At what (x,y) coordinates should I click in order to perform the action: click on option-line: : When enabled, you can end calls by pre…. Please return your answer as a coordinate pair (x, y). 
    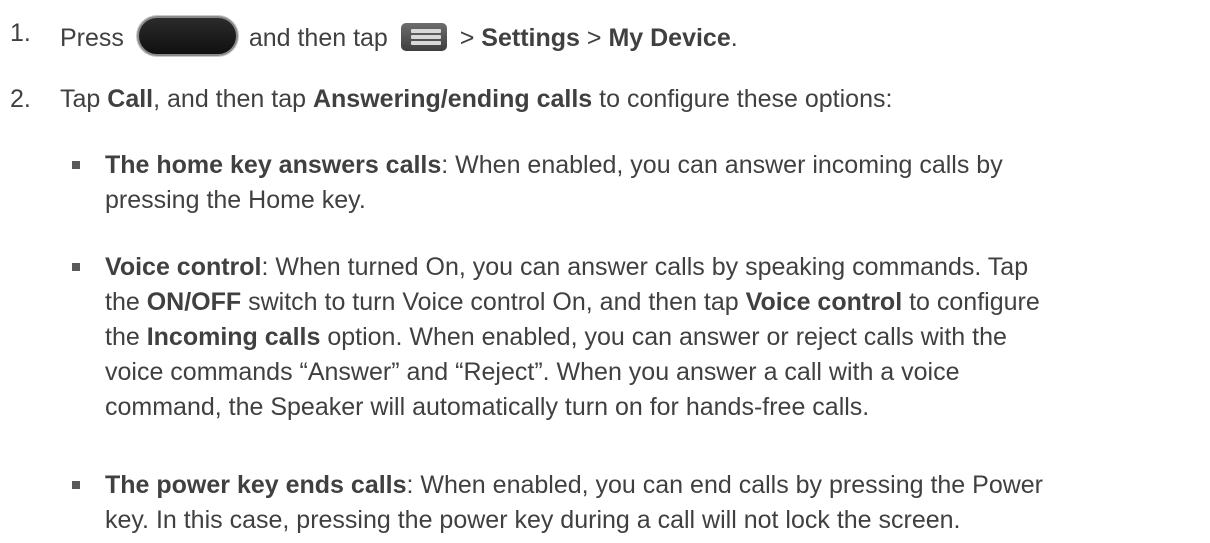
    Looking at the image, I should click on (725, 485).